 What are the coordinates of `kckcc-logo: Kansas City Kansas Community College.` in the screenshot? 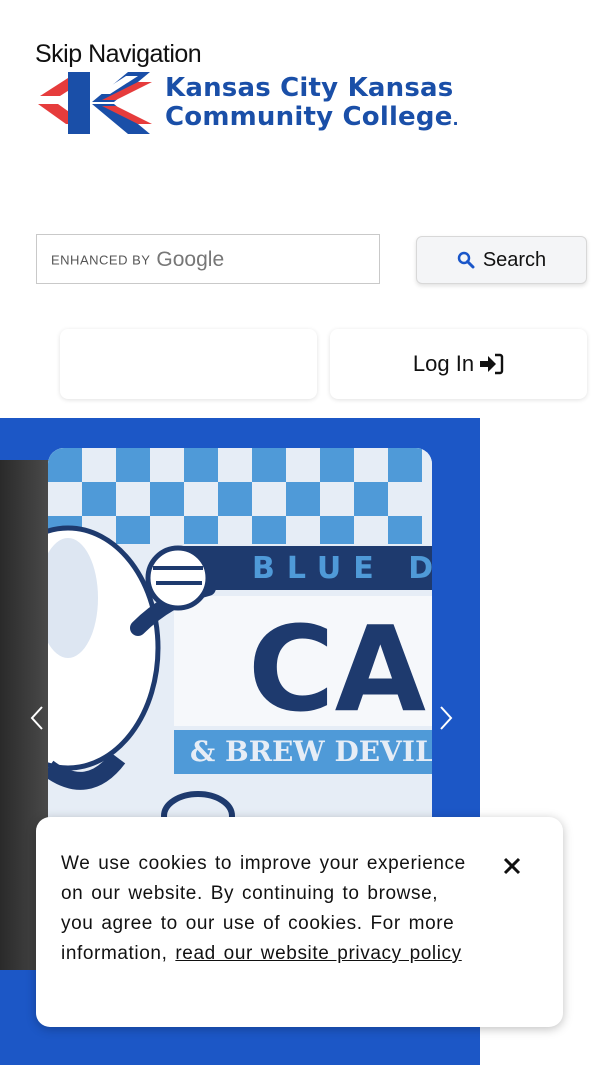 It's located at (248, 103).